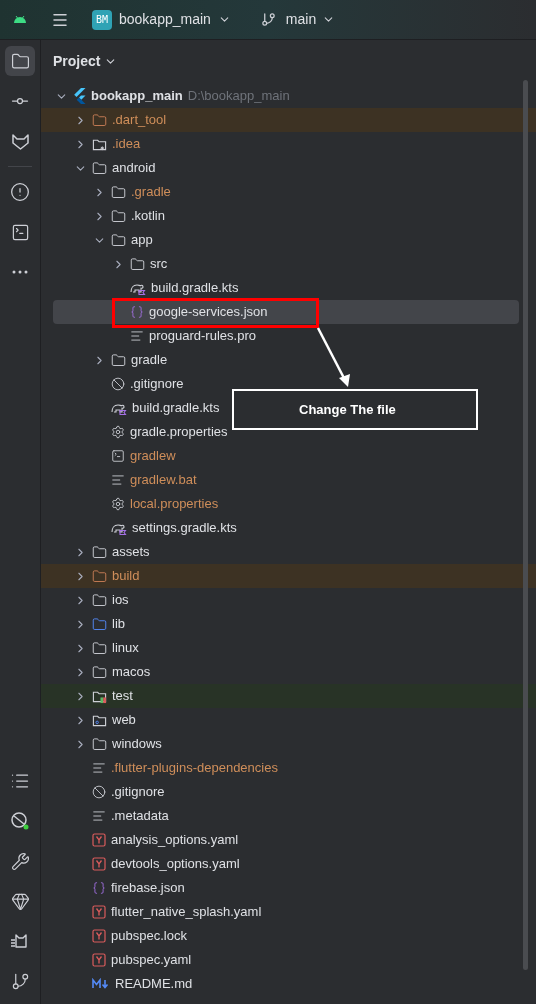 The width and height of the screenshot is (536, 1004). Describe the element at coordinates (125, 648) in the screenshot. I see `tree-item-label: linux` at that location.